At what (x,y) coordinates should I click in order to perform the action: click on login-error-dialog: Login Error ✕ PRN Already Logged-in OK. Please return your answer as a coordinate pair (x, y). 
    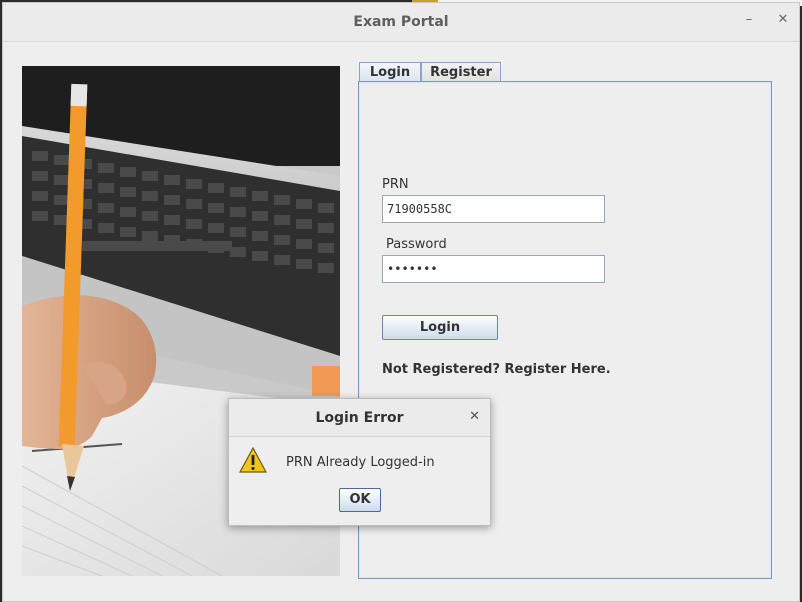
    Looking at the image, I should click on (359, 462).